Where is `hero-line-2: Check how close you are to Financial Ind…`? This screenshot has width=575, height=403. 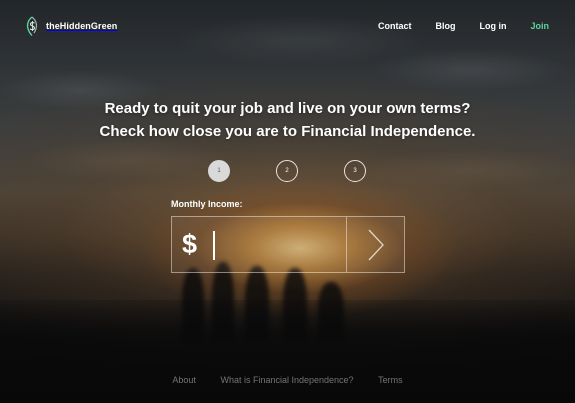 hero-line-2: Check how close you are to Financial Ind… is located at coordinates (287, 131).